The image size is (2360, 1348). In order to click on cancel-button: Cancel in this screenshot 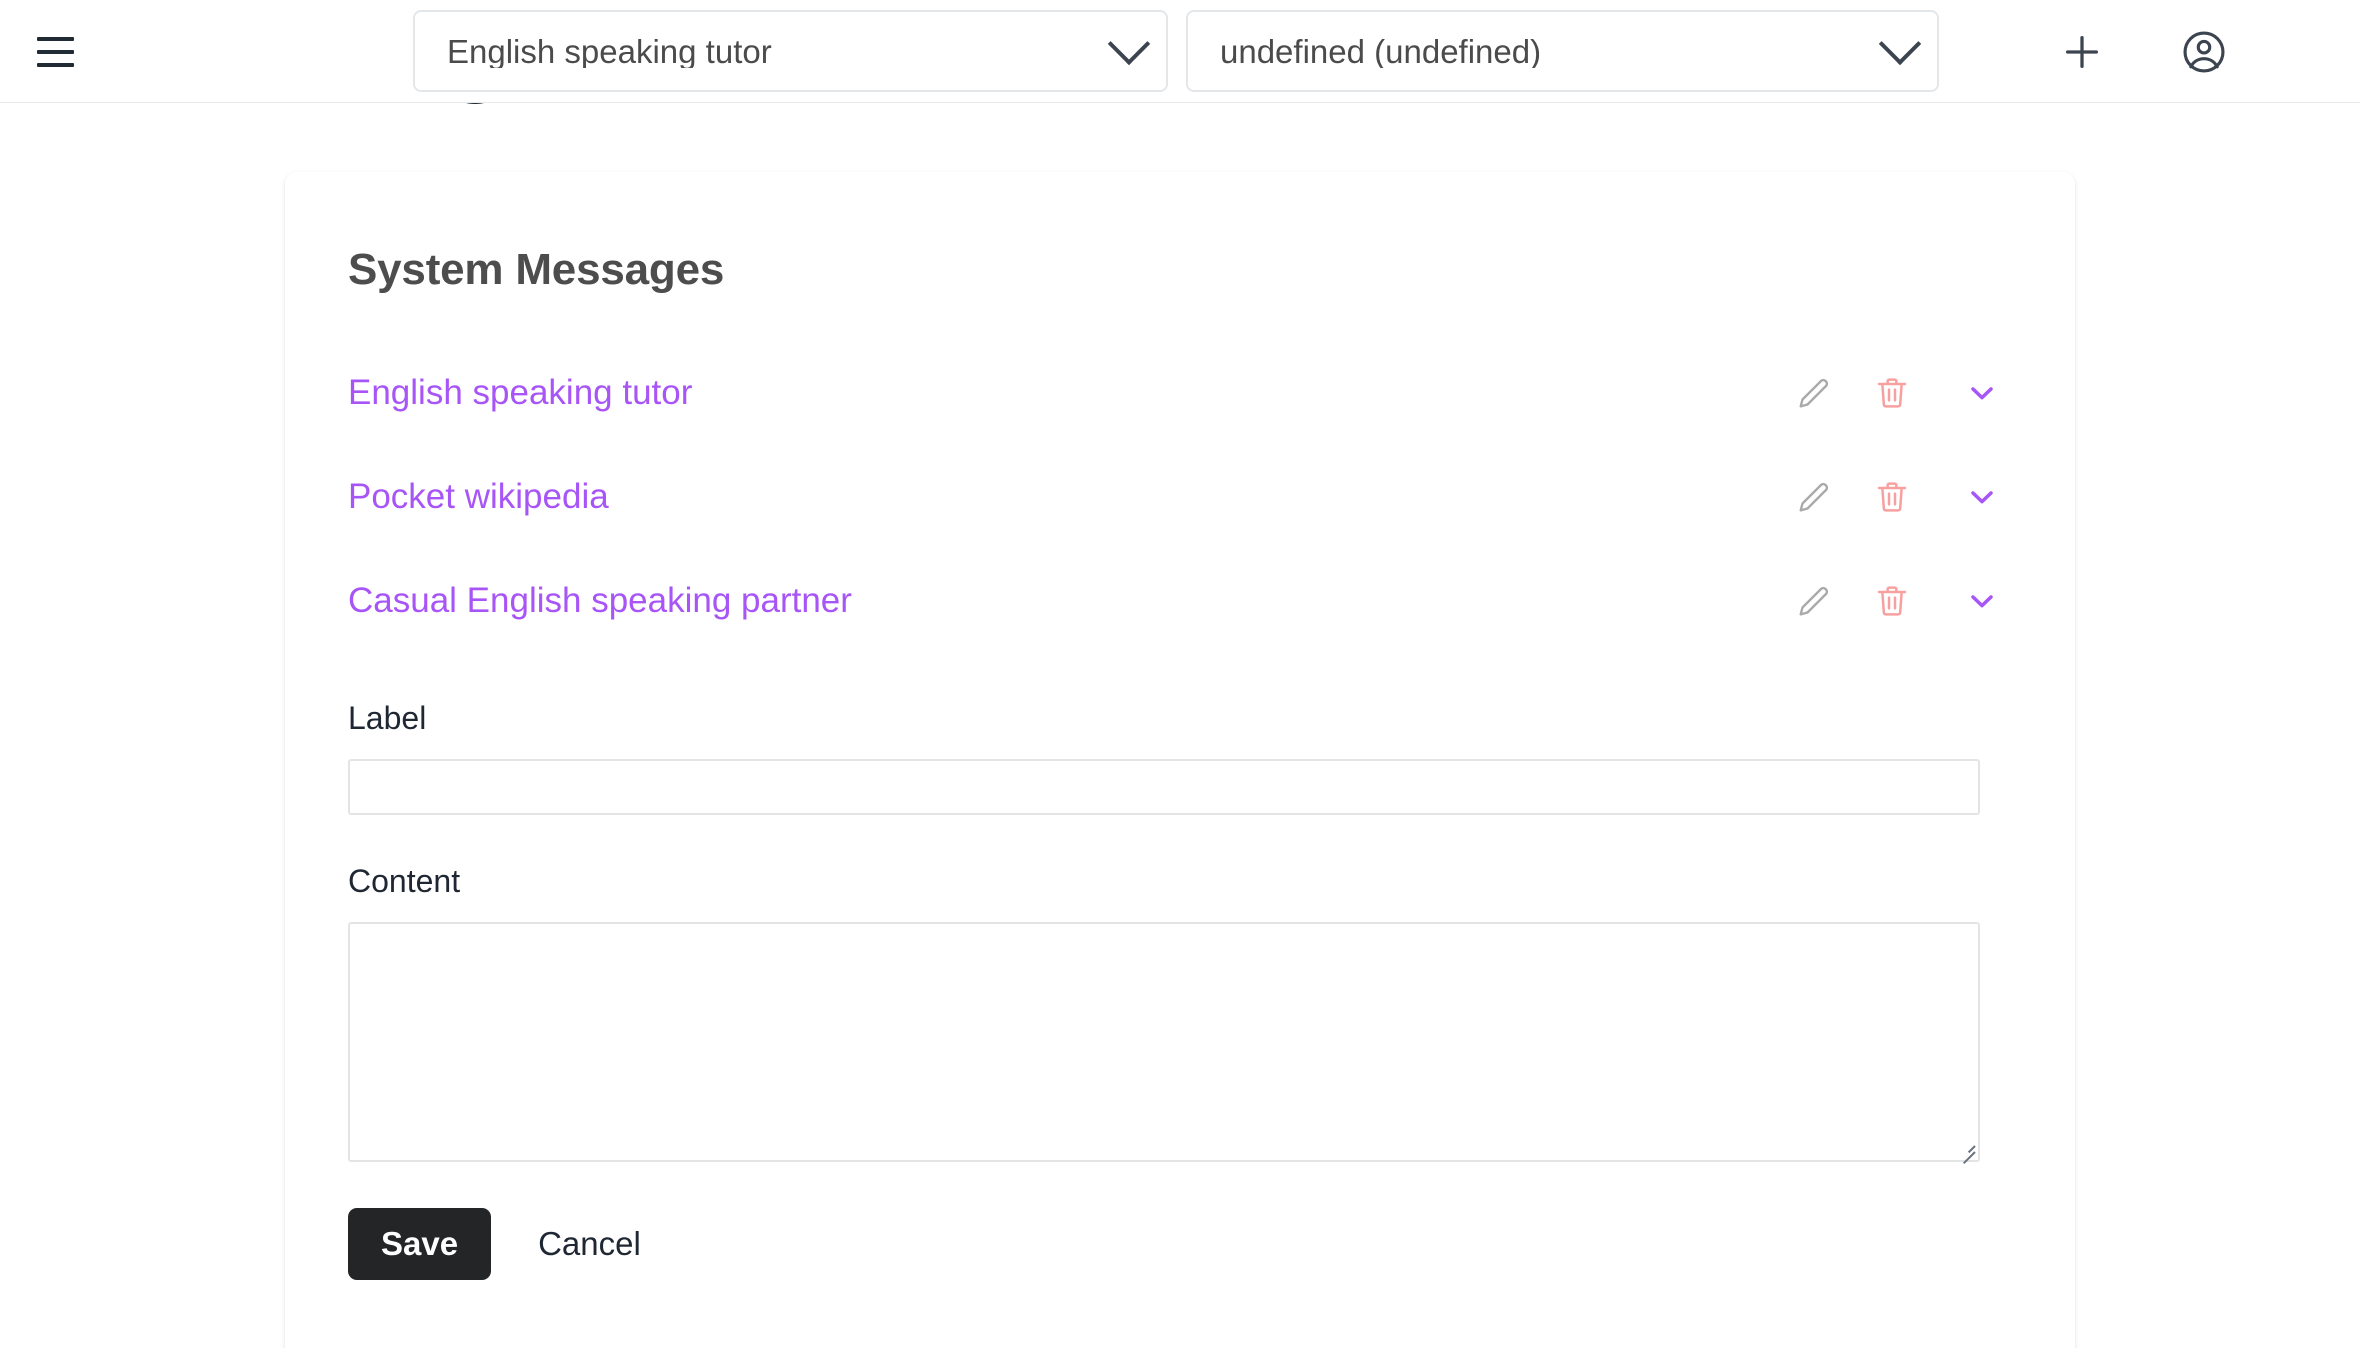, I will do `click(589, 1244)`.